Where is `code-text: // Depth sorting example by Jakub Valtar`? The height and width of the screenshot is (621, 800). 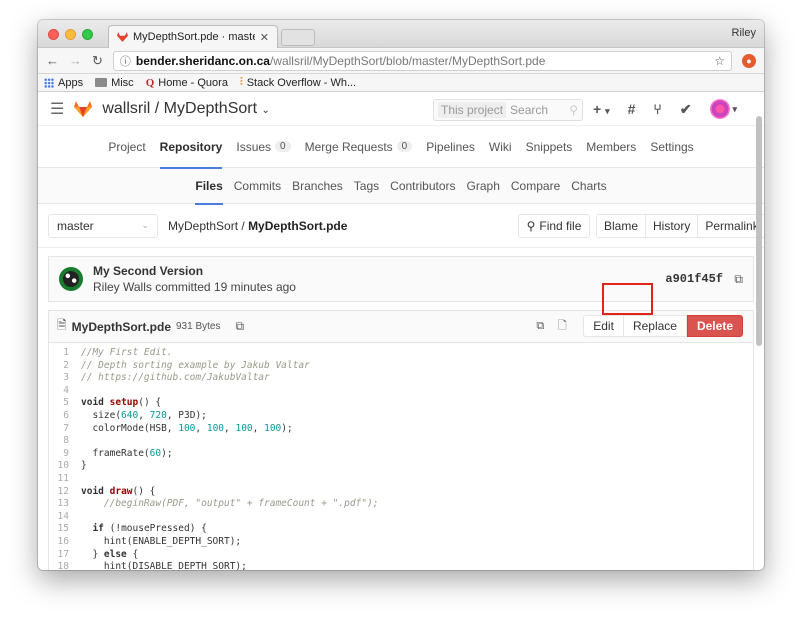 code-text: // Depth sorting example by Jakub Valtar is located at coordinates (195, 365).